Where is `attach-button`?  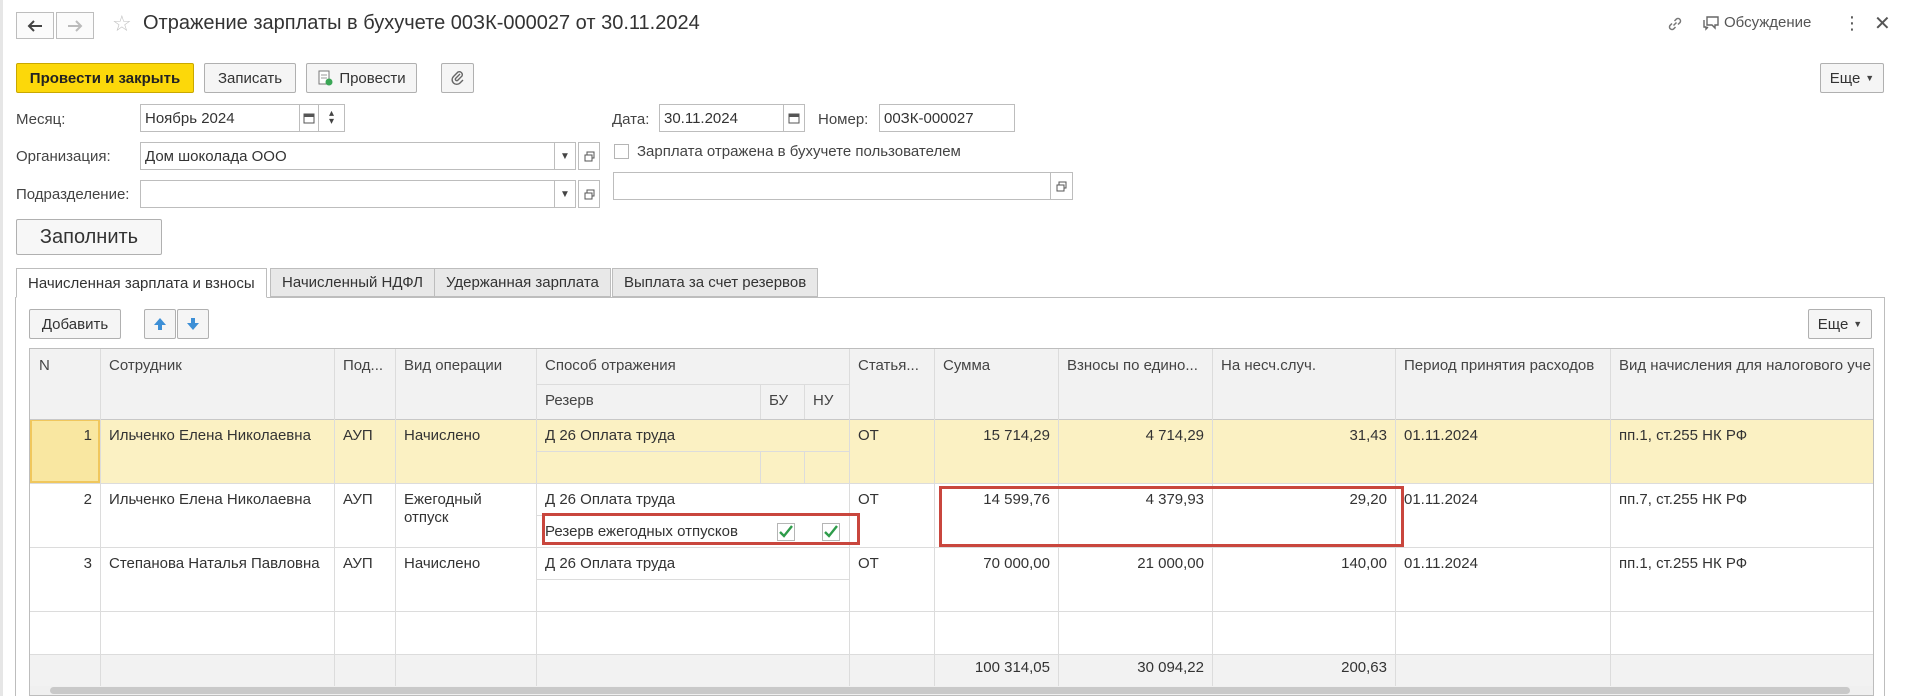 attach-button is located at coordinates (457, 78).